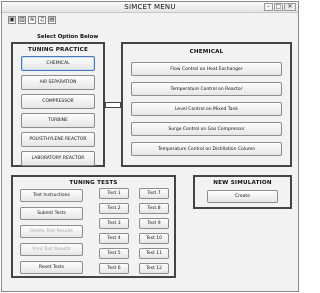  What do you see at coordinates (51, 231) in the screenshot?
I see `delete-test-results-button: Delete Test Results` at bounding box center [51, 231].